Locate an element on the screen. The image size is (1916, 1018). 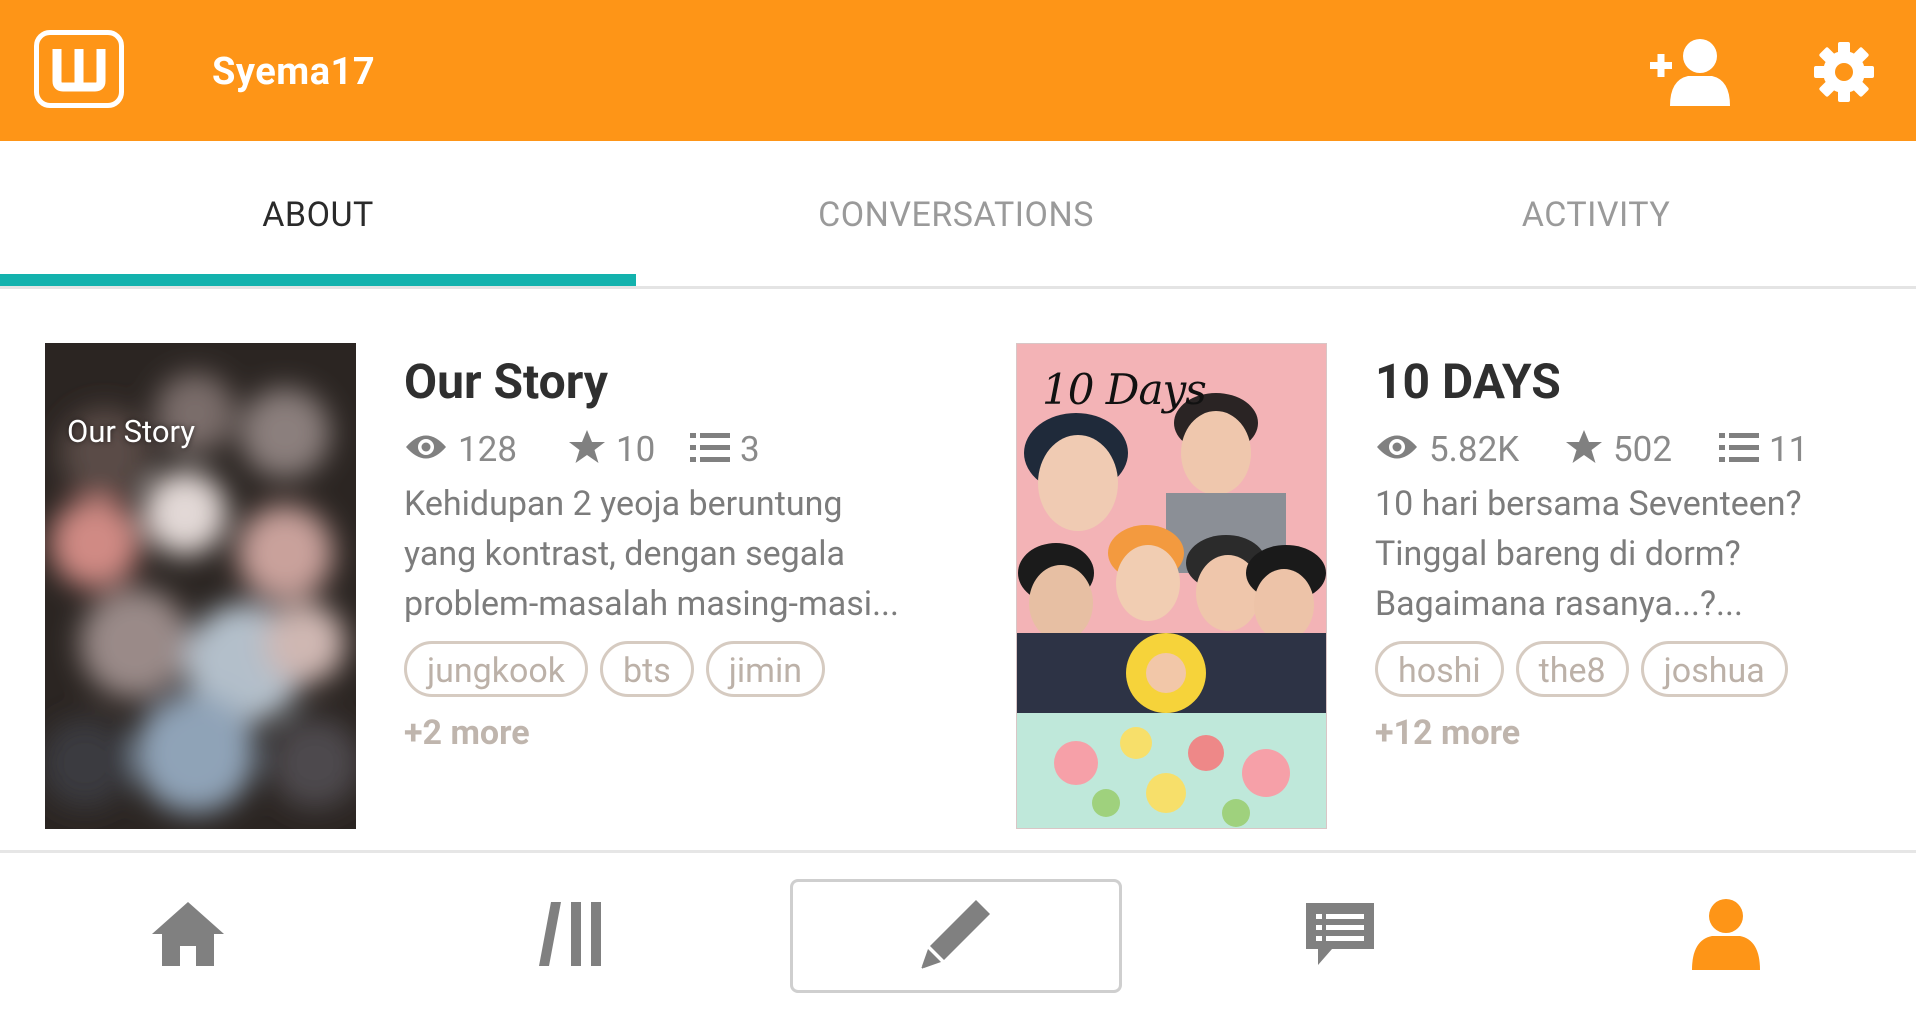
more-tags-link: +2 more is located at coordinates (674, 733).